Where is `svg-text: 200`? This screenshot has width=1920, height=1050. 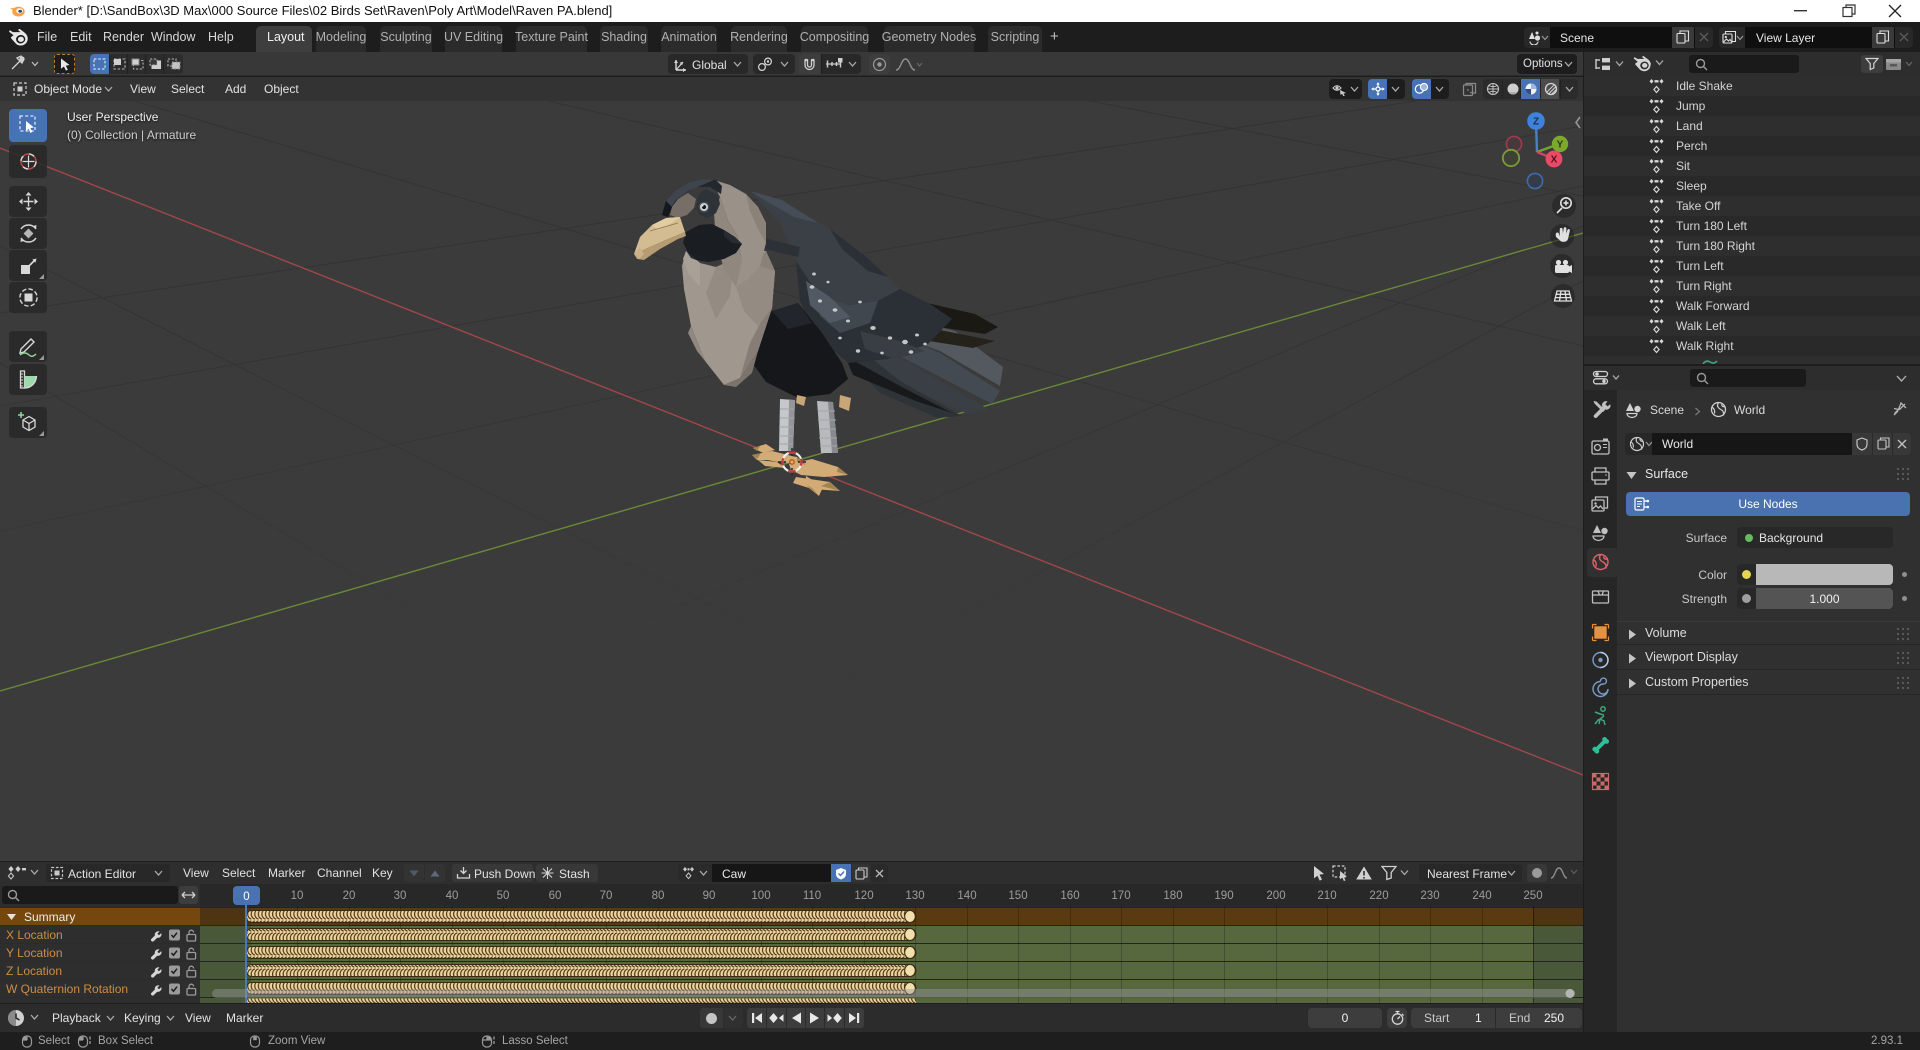 svg-text: 200 is located at coordinates (1275, 896).